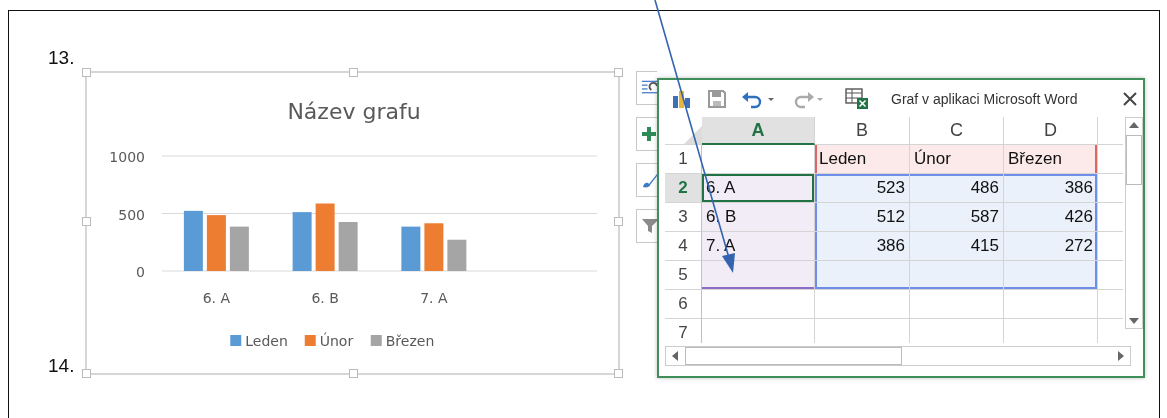  What do you see at coordinates (683, 188) in the screenshot?
I see `row-header: 2` at bounding box center [683, 188].